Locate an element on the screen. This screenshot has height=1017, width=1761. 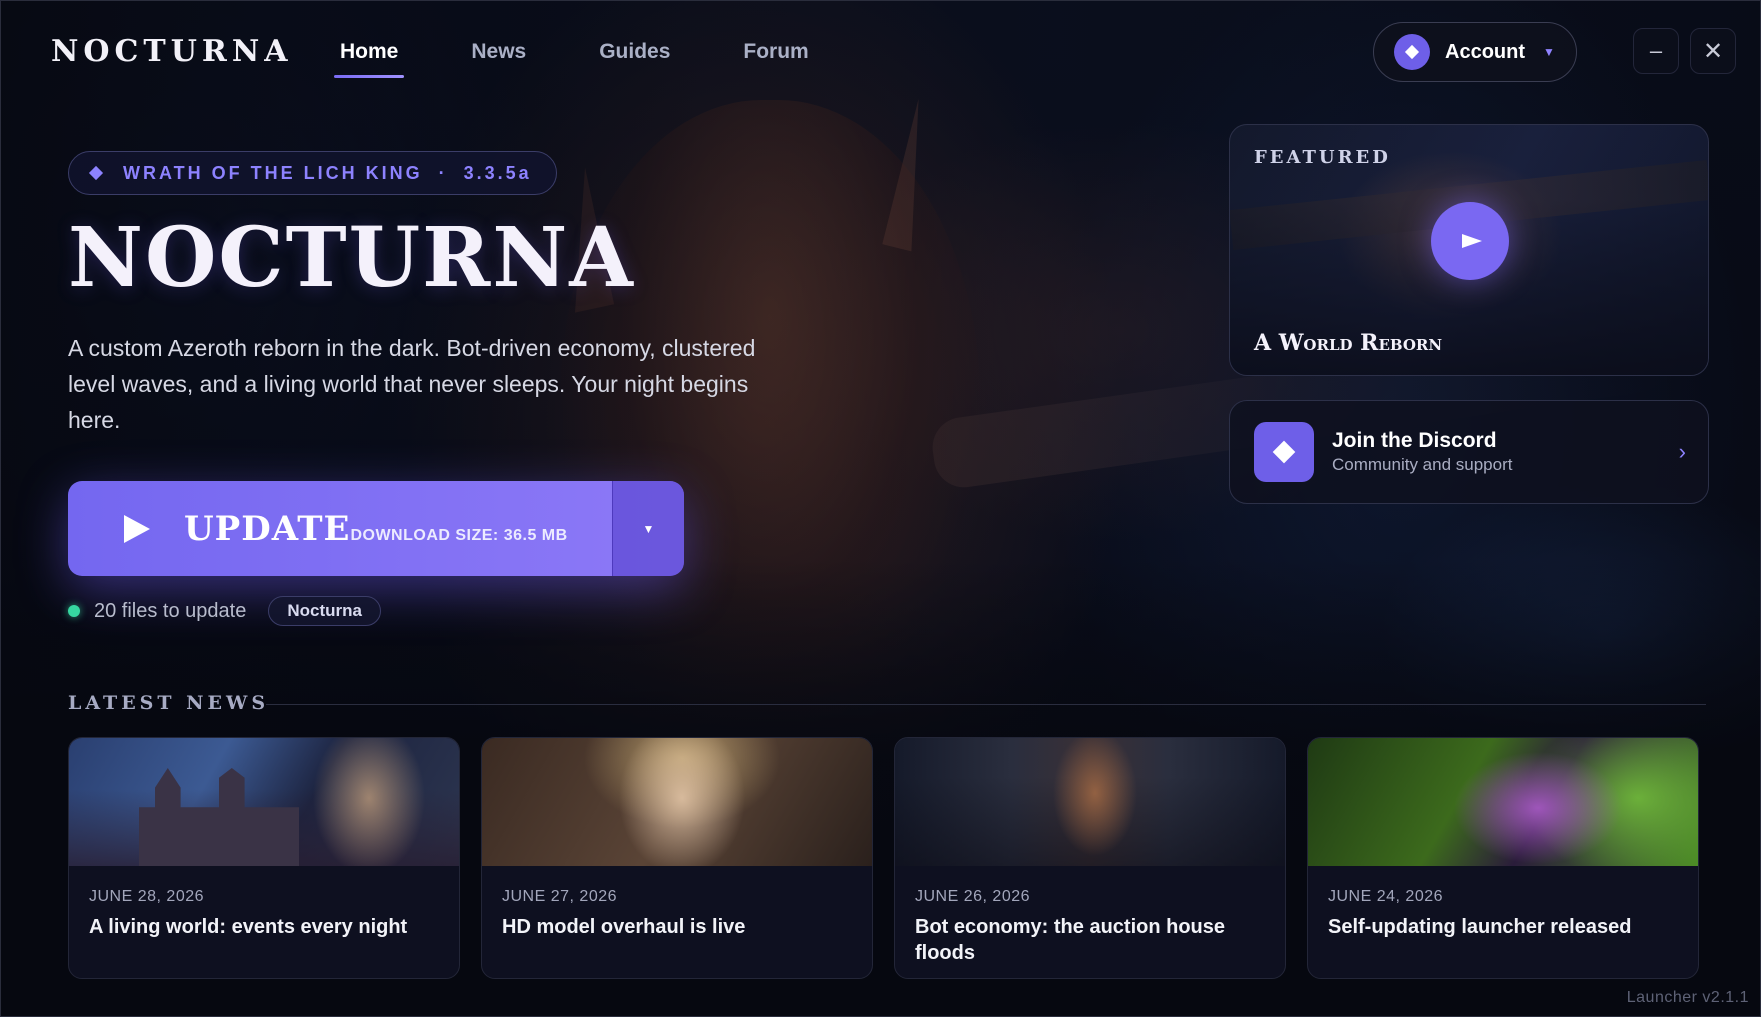
news-card: JUNE 27, 2026 HD model overhaul is live is located at coordinates (677, 858).